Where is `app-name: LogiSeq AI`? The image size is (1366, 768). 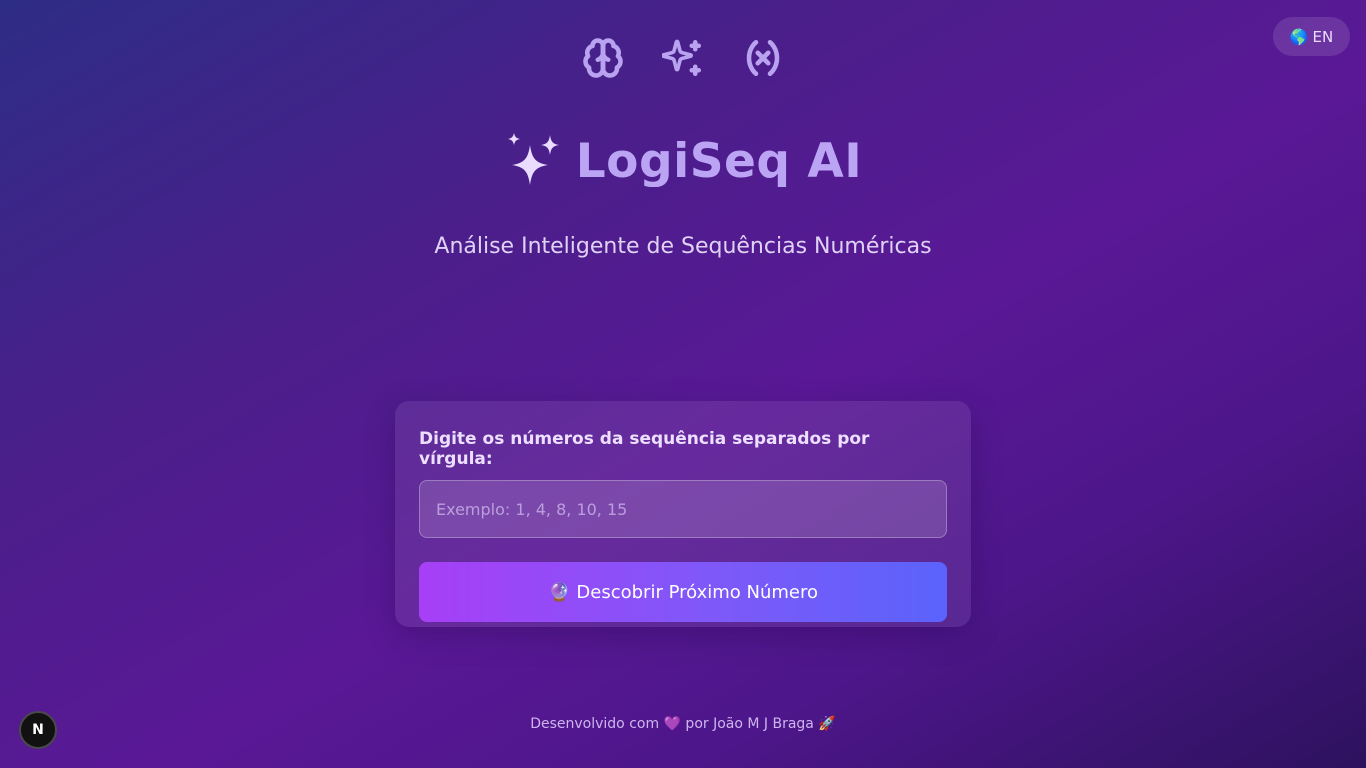 app-name: LogiSeq AI is located at coordinates (719, 160).